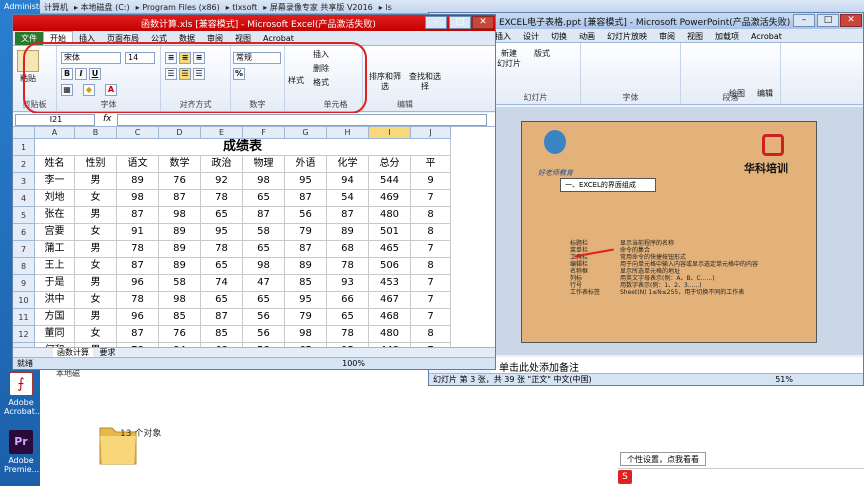 The height and width of the screenshot is (486, 864). What do you see at coordinates (107, 119) in the screenshot?
I see `fx-icon: fx` at bounding box center [107, 119].